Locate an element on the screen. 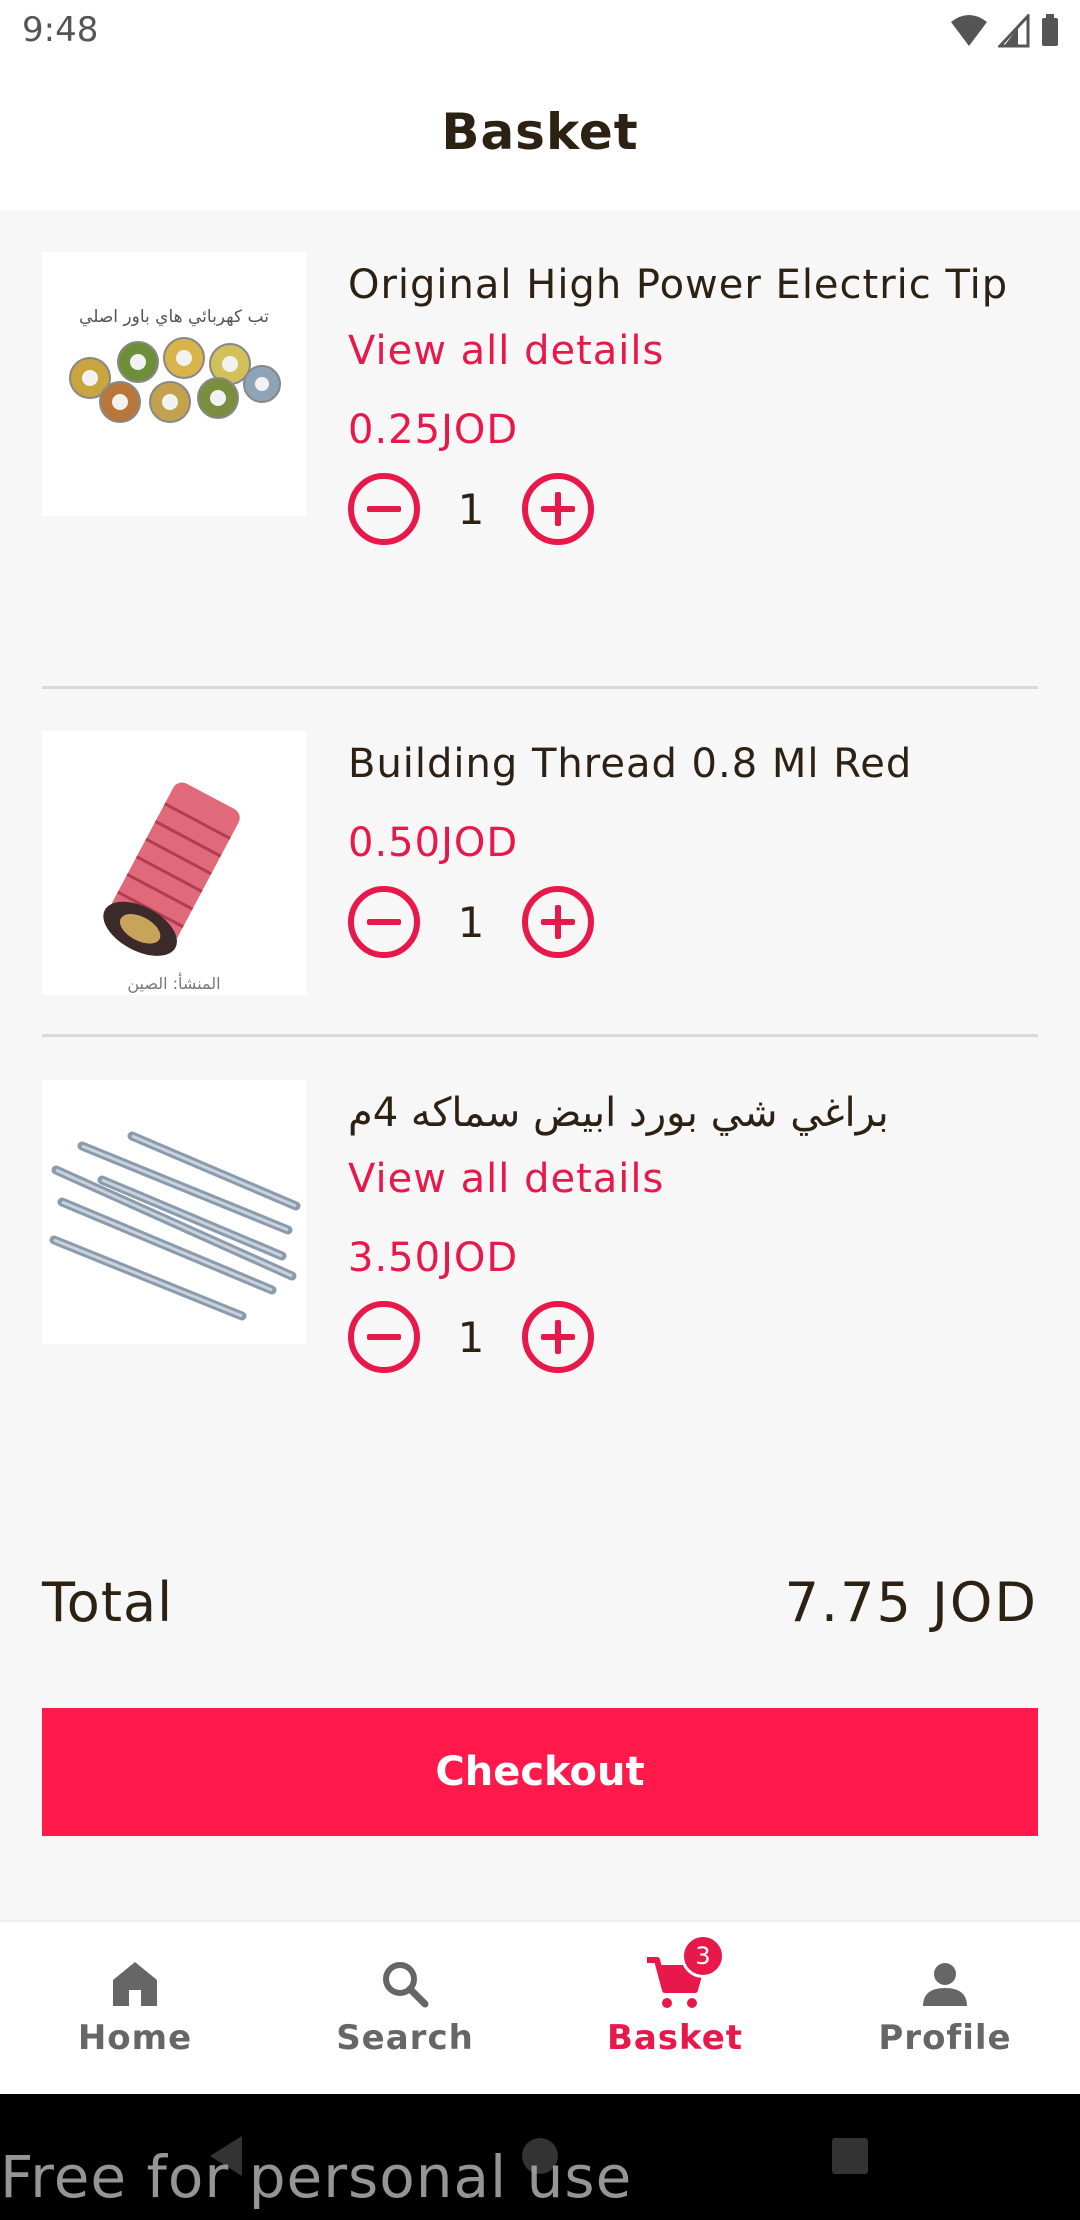 Image resolution: width=1080 pixels, height=2220 pixels. nav-item-search: Search is located at coordinates (405, 2008).